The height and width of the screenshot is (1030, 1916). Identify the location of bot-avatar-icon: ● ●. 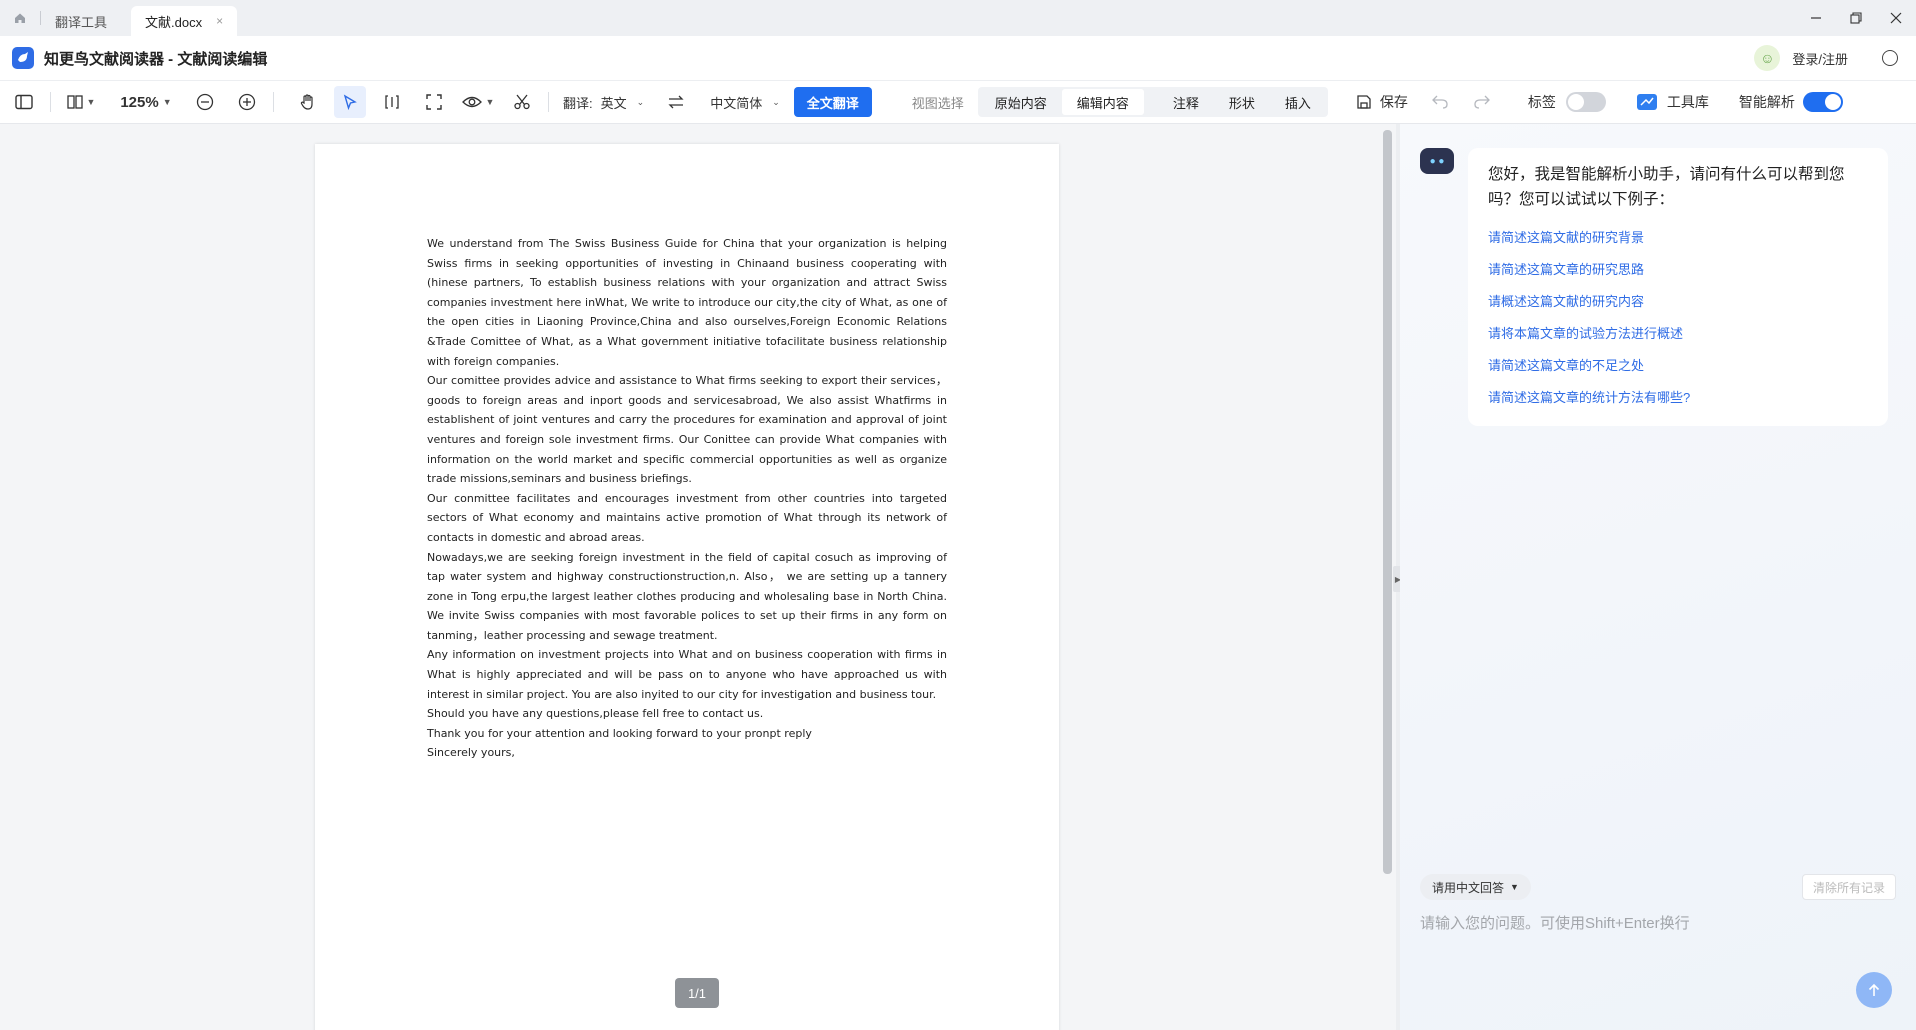
(1437, 161).